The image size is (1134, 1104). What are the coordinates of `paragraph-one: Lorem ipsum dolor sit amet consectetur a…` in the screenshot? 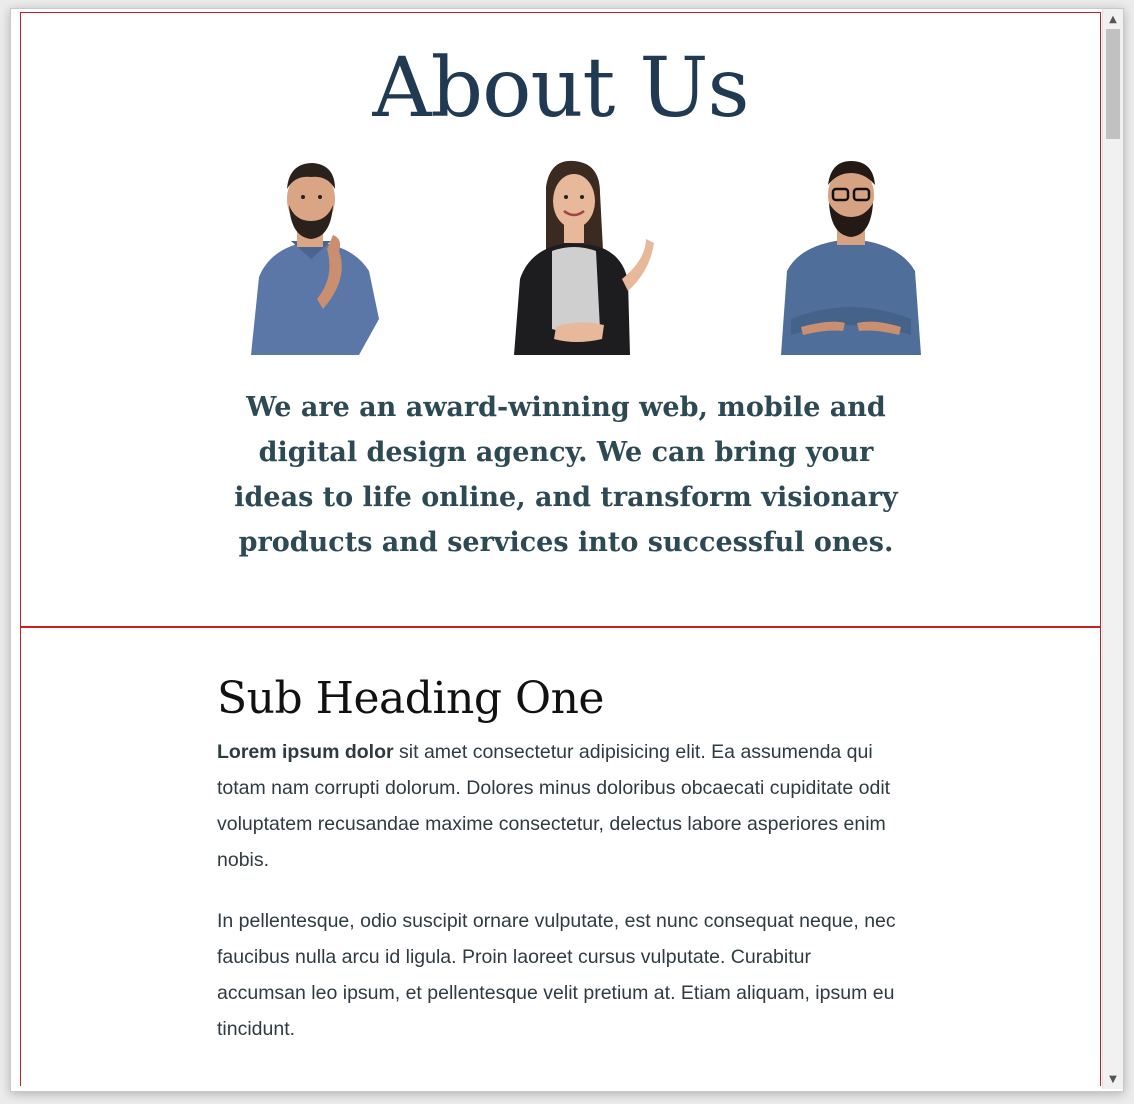 It's located at (557, 806).